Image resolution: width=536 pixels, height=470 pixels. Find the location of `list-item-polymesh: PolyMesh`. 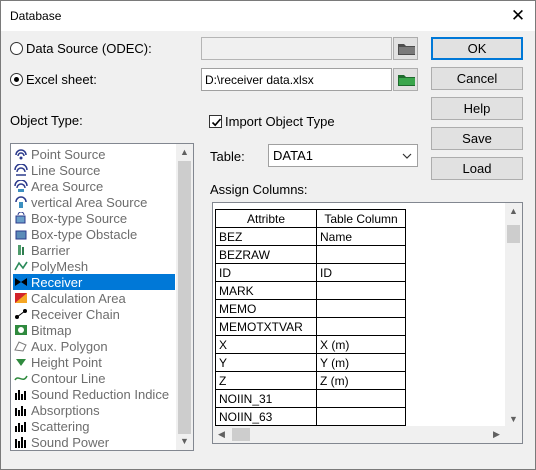

list-item-polymesh: PolyMesh is located at coordinates (94, 266).